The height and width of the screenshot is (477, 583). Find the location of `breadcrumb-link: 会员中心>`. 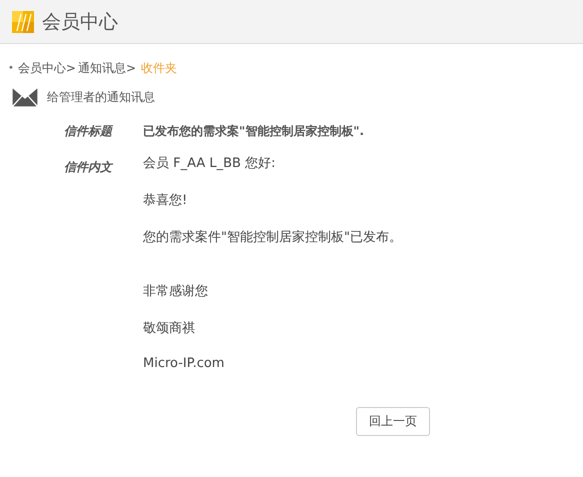

breadcrumb-link: 会员中心> is located at coordinates (47, 68).